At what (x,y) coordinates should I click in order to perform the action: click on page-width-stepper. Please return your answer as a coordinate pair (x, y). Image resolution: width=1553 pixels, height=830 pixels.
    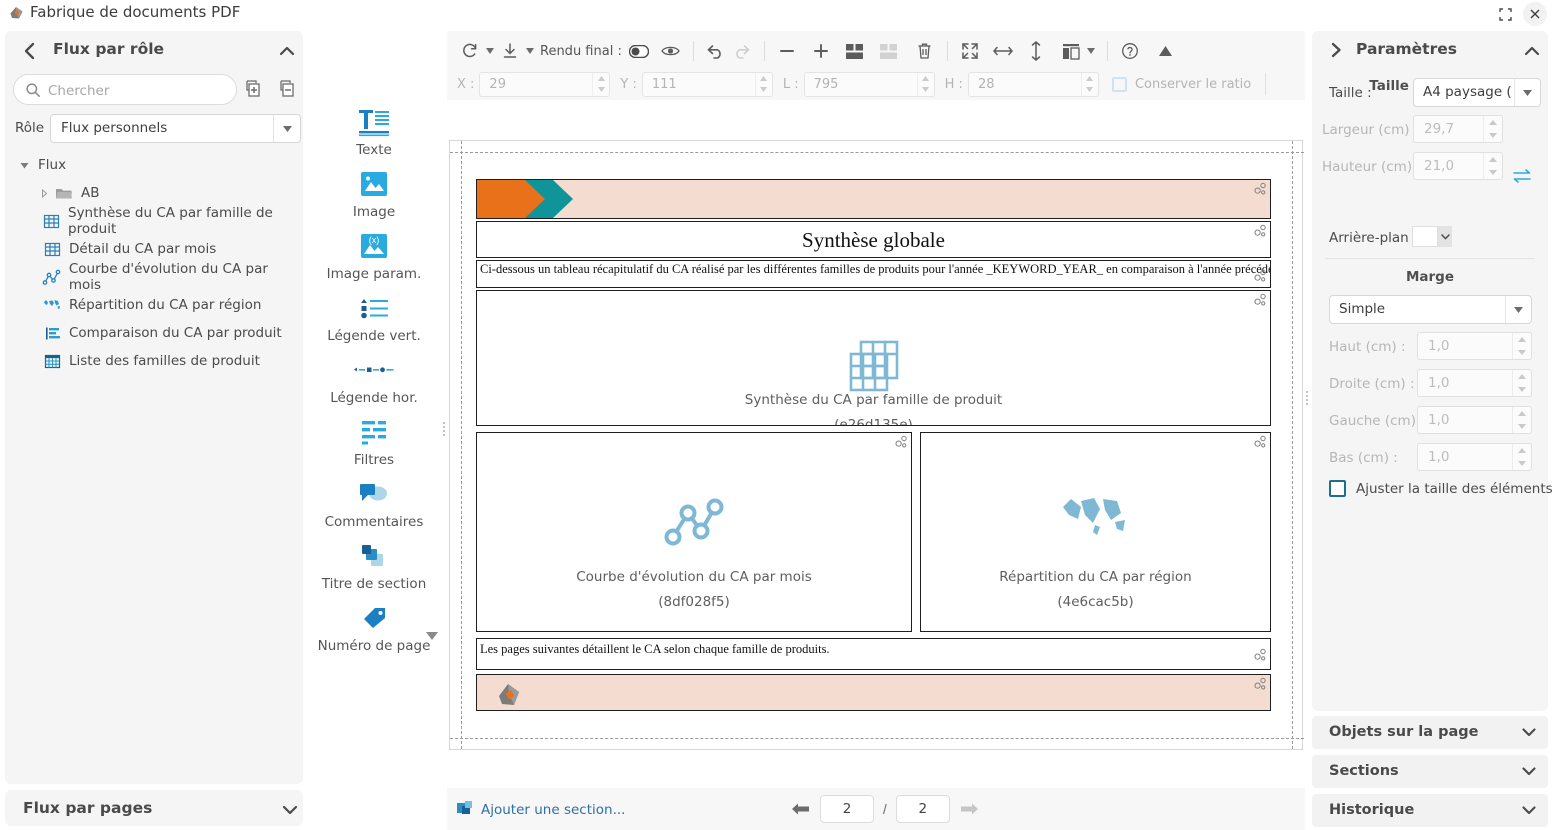
    Looking at the image, I should click on (1492, 129).